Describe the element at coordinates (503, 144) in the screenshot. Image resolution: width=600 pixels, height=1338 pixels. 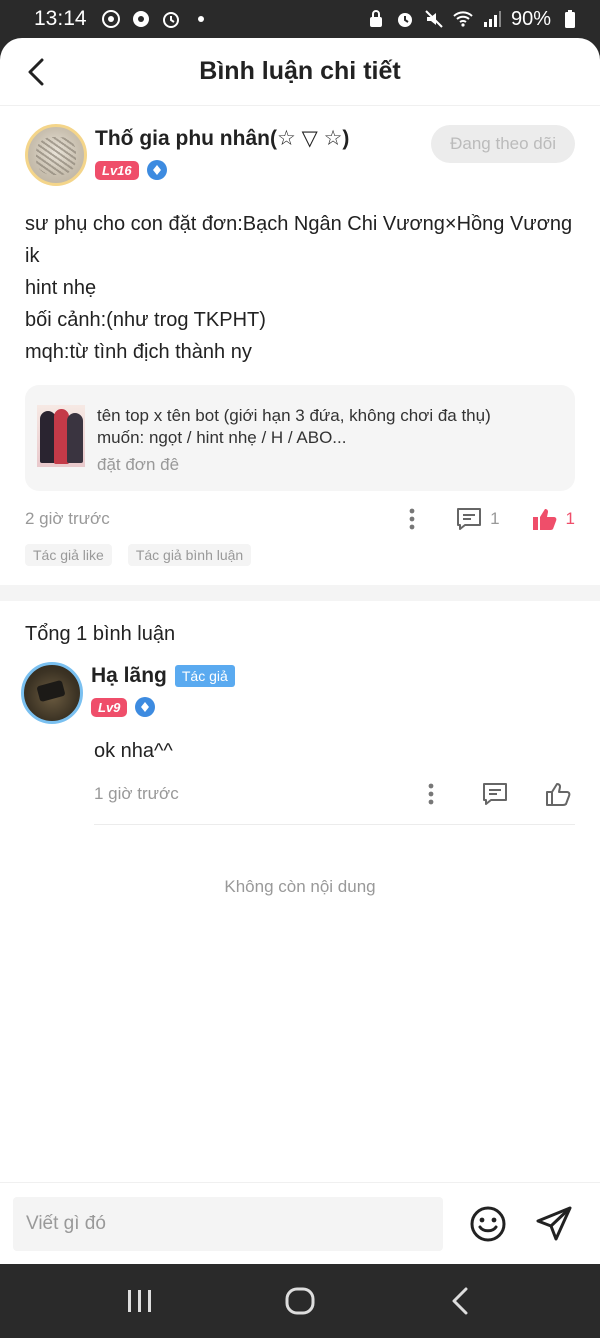
I see `follow-button: Đang theo dõi` at that location.